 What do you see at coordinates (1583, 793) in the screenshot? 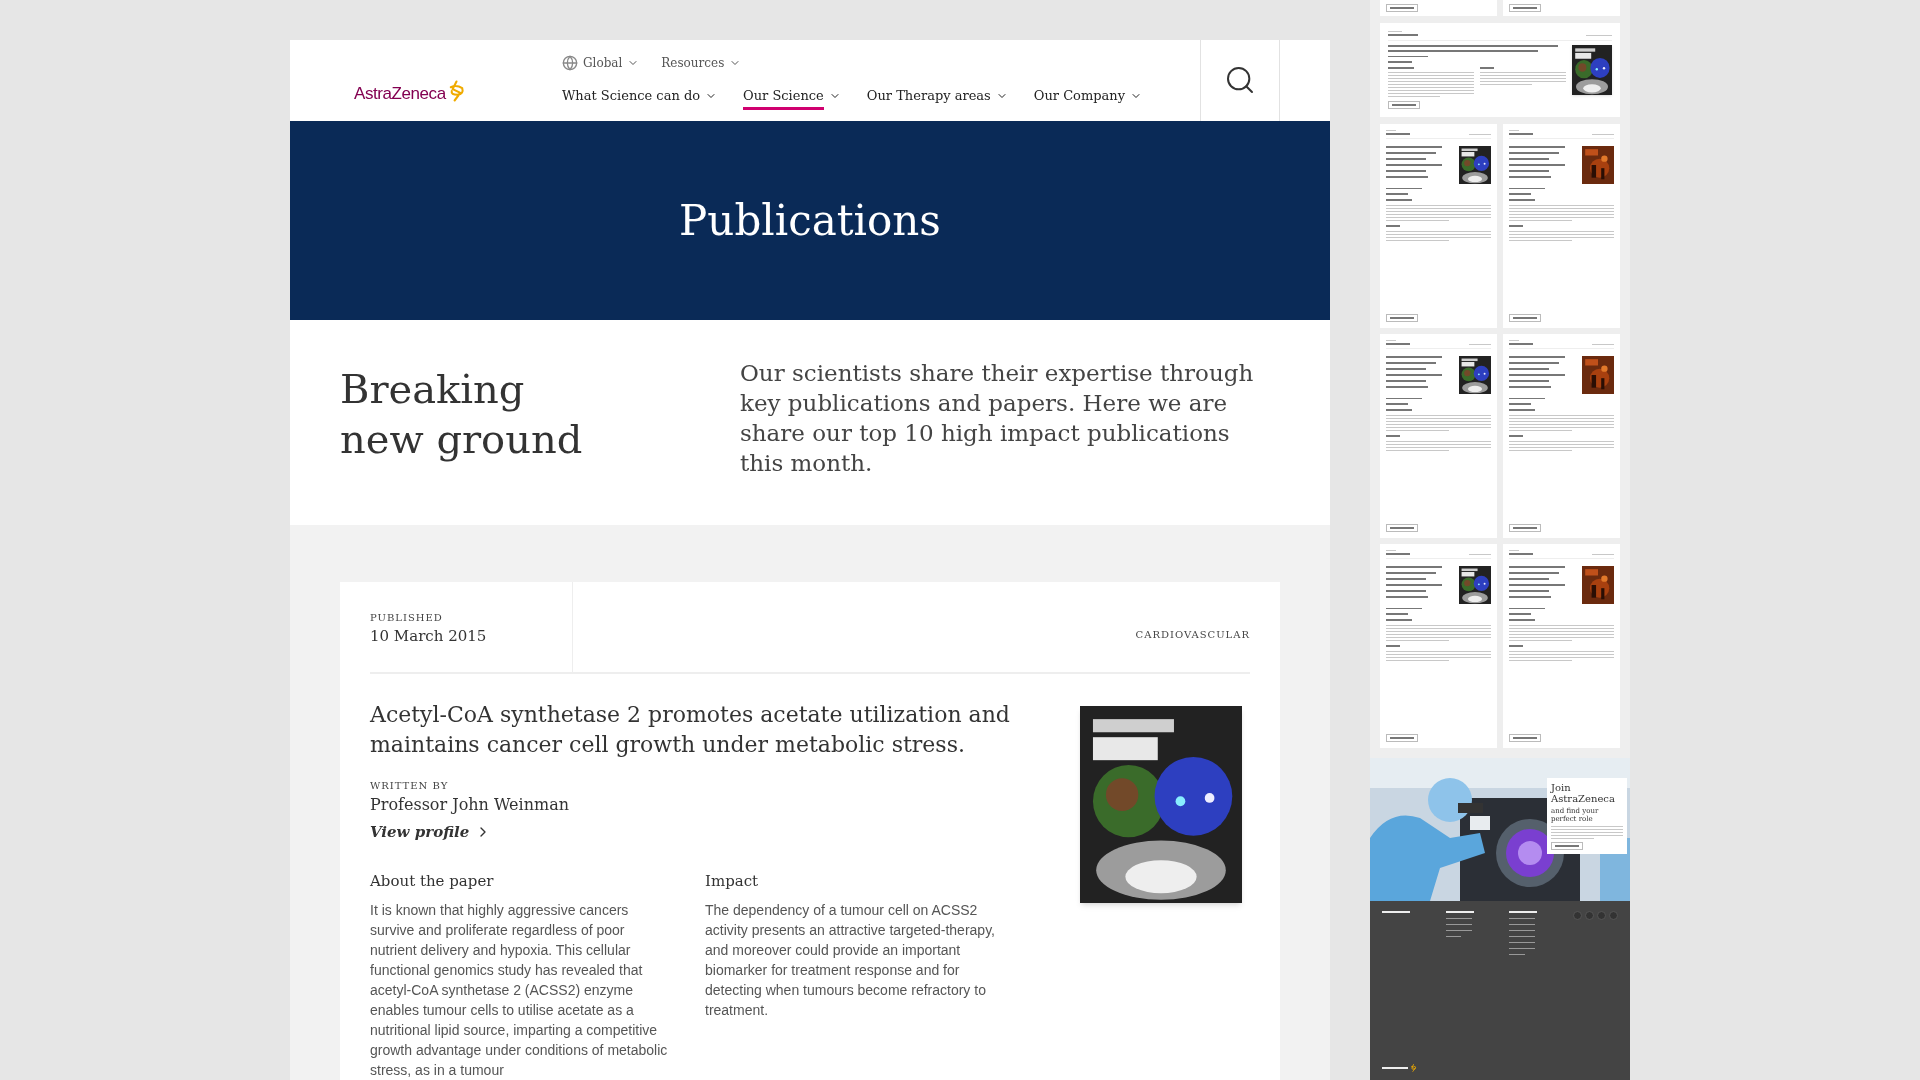
I see `join-title: Join AstraZeneca` at bounding box center [1583, 793].